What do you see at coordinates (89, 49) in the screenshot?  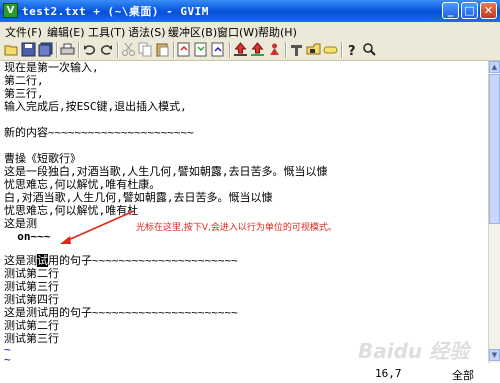 I see `undo-icon` at bounding box center [89, 49].